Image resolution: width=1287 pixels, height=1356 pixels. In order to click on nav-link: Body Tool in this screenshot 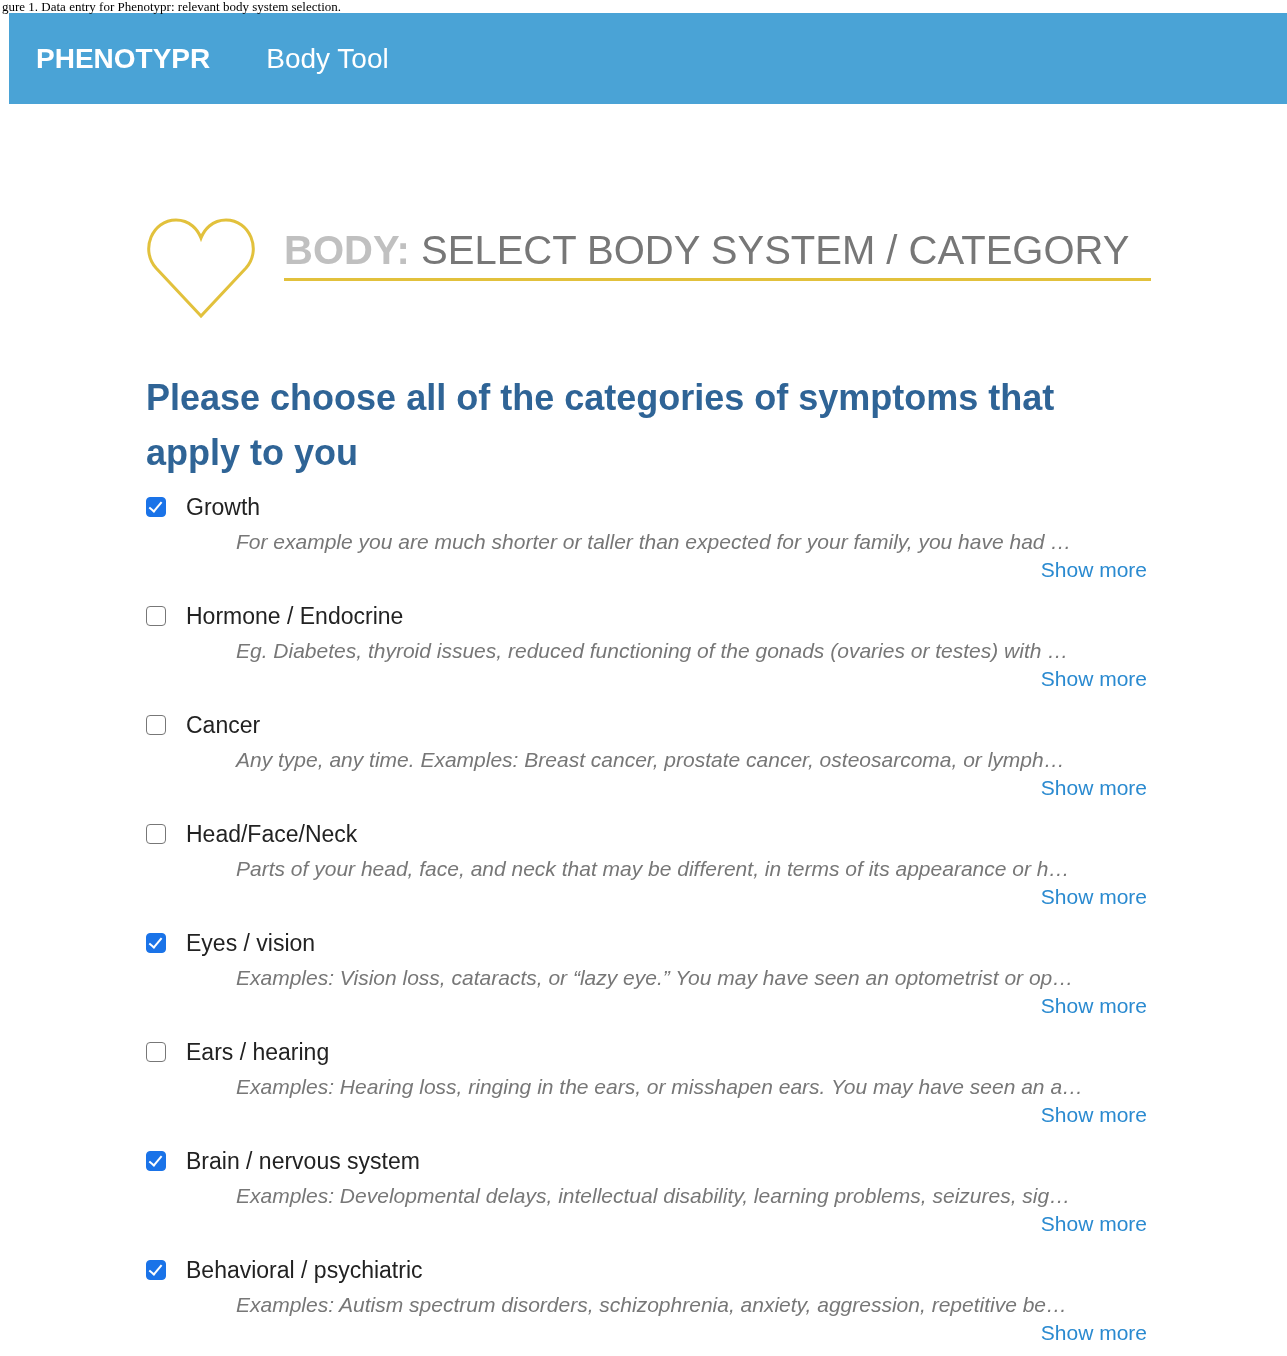, I will do `click(327, 58)`.